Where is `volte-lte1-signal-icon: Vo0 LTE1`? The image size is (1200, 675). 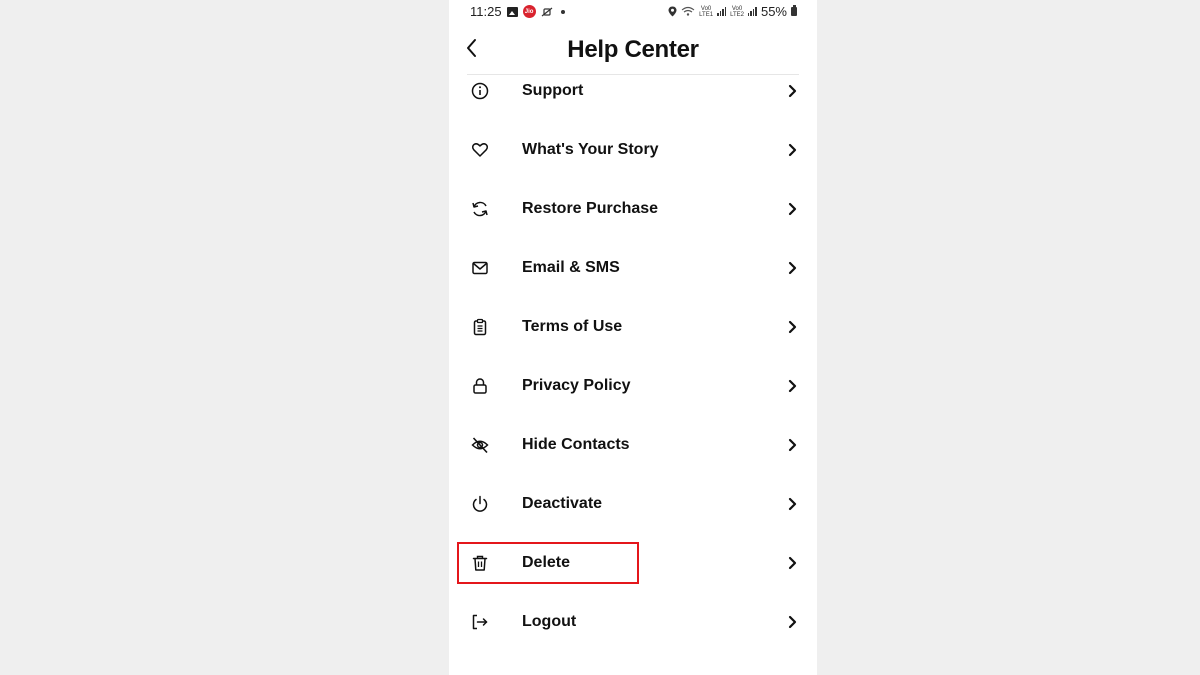 volte-lte1-signal-icon: Vo0 LTE1 is located at coordinates (706, 11).